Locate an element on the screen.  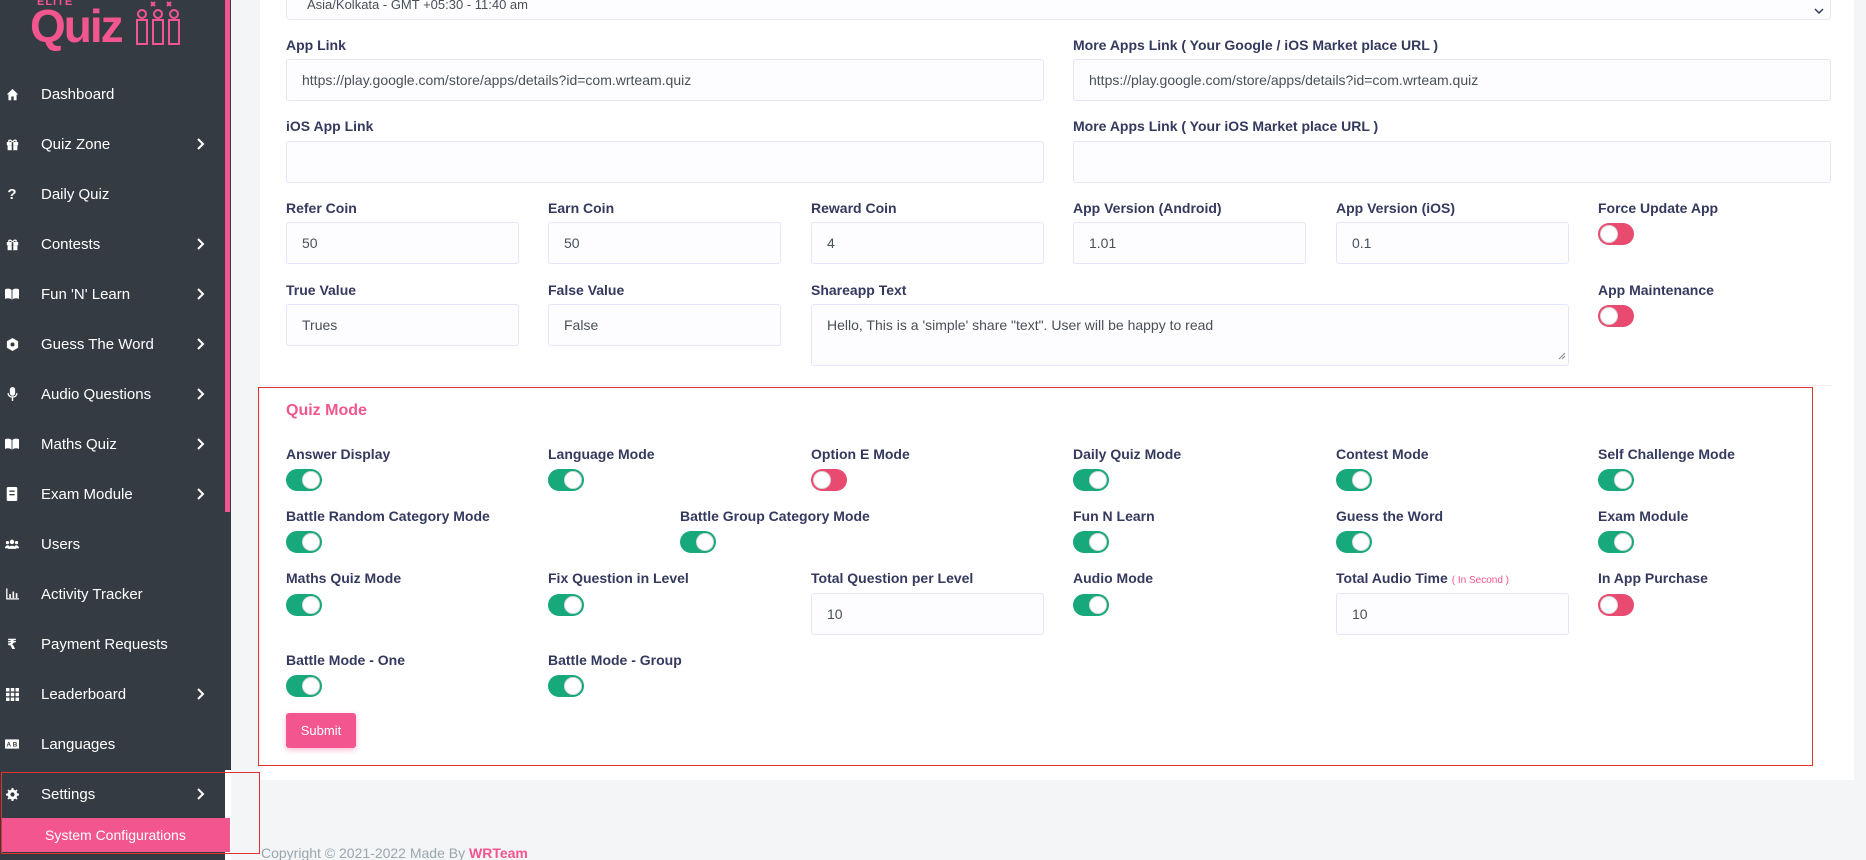
sidebar-item-dashboard: Dashboard is located at coordinates (112, 94).